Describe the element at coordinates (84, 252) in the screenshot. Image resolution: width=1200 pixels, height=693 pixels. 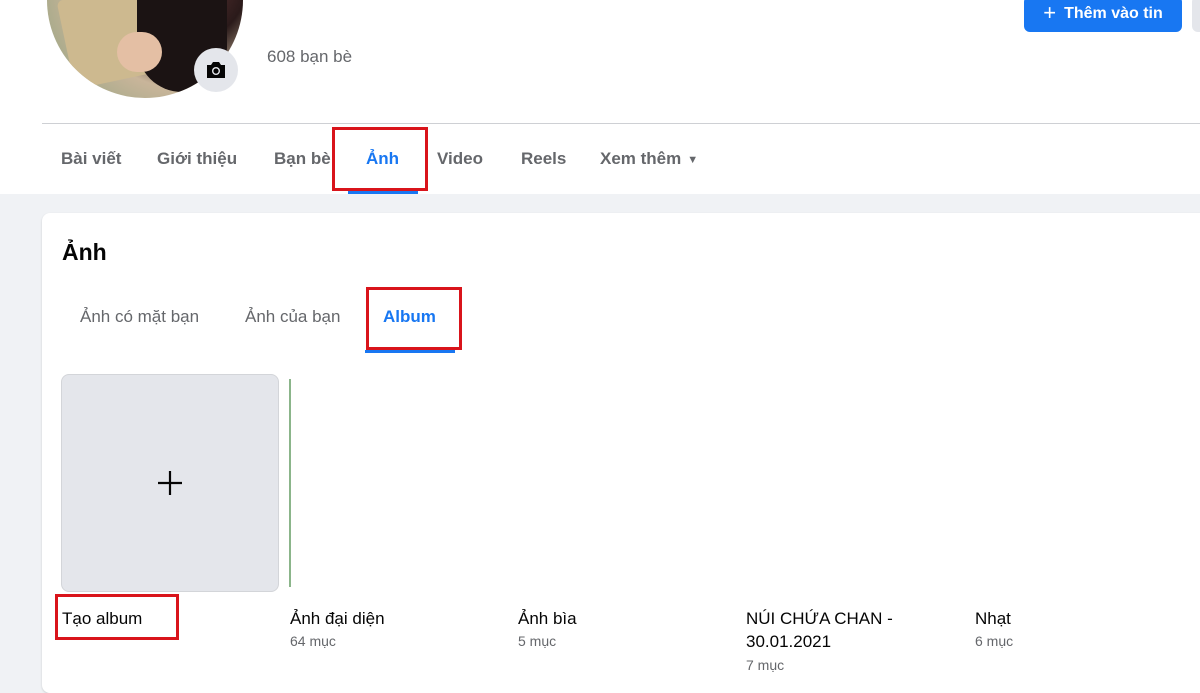
I see `photos-section-title: Ảnh` at that location.